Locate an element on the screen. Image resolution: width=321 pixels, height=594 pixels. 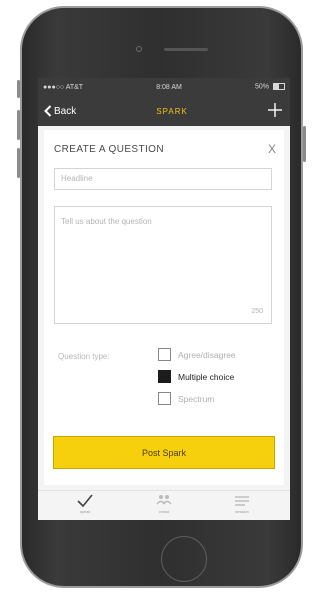
tab-session: session is located at coordinates (242, 505).